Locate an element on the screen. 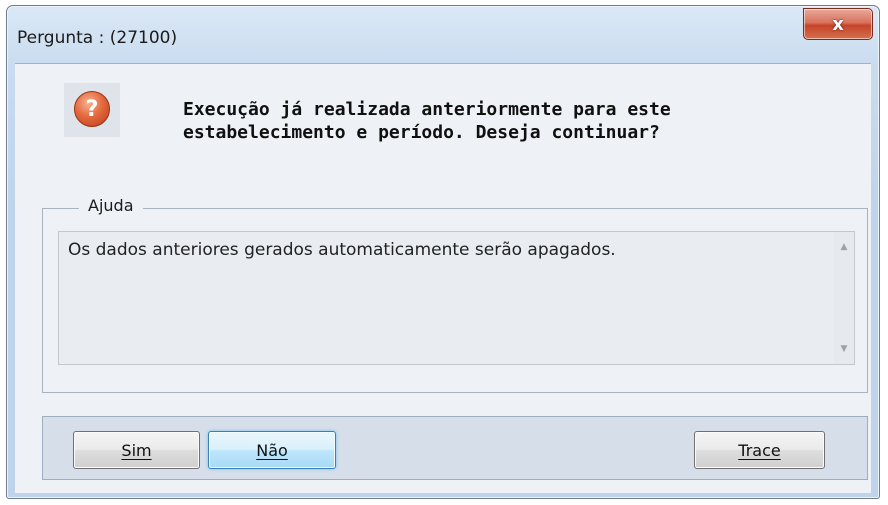  help-group-label: Ajuda is located at coordinates (111, 205).